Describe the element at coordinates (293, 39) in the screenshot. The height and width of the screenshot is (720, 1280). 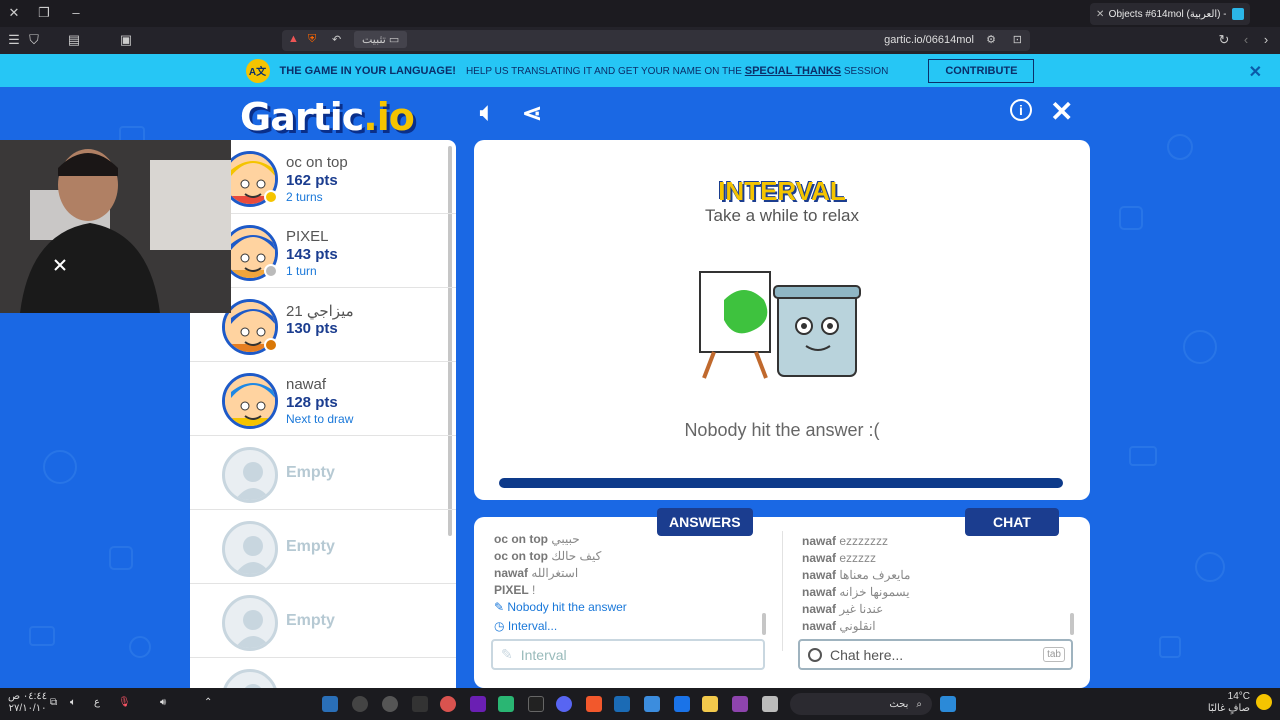
I see `brave-rewards-icon: ▲` at that location.